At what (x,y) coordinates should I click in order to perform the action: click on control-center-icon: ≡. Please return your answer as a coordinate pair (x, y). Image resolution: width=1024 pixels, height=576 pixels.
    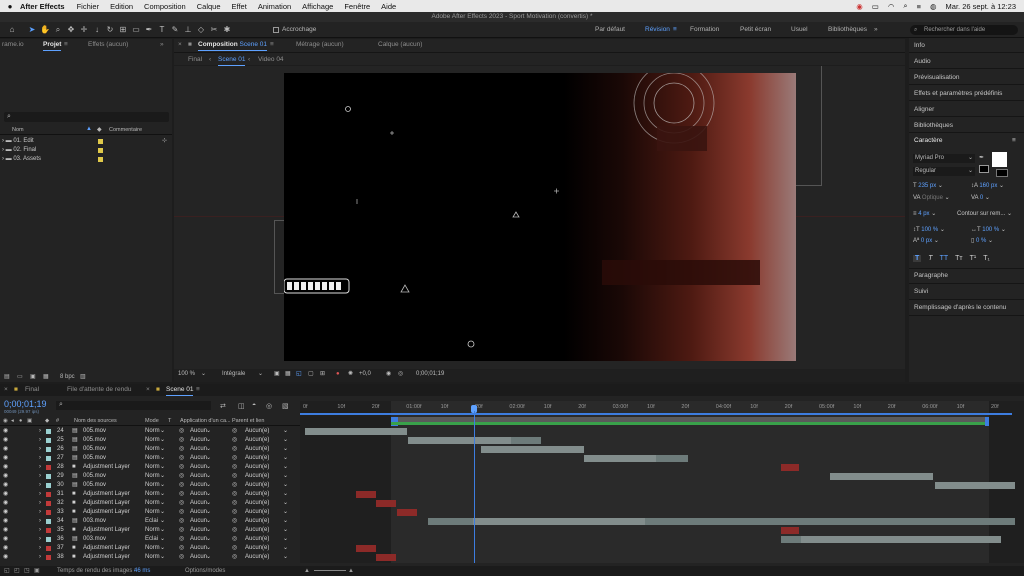
    Looking at the image, I should click on (919, 6).